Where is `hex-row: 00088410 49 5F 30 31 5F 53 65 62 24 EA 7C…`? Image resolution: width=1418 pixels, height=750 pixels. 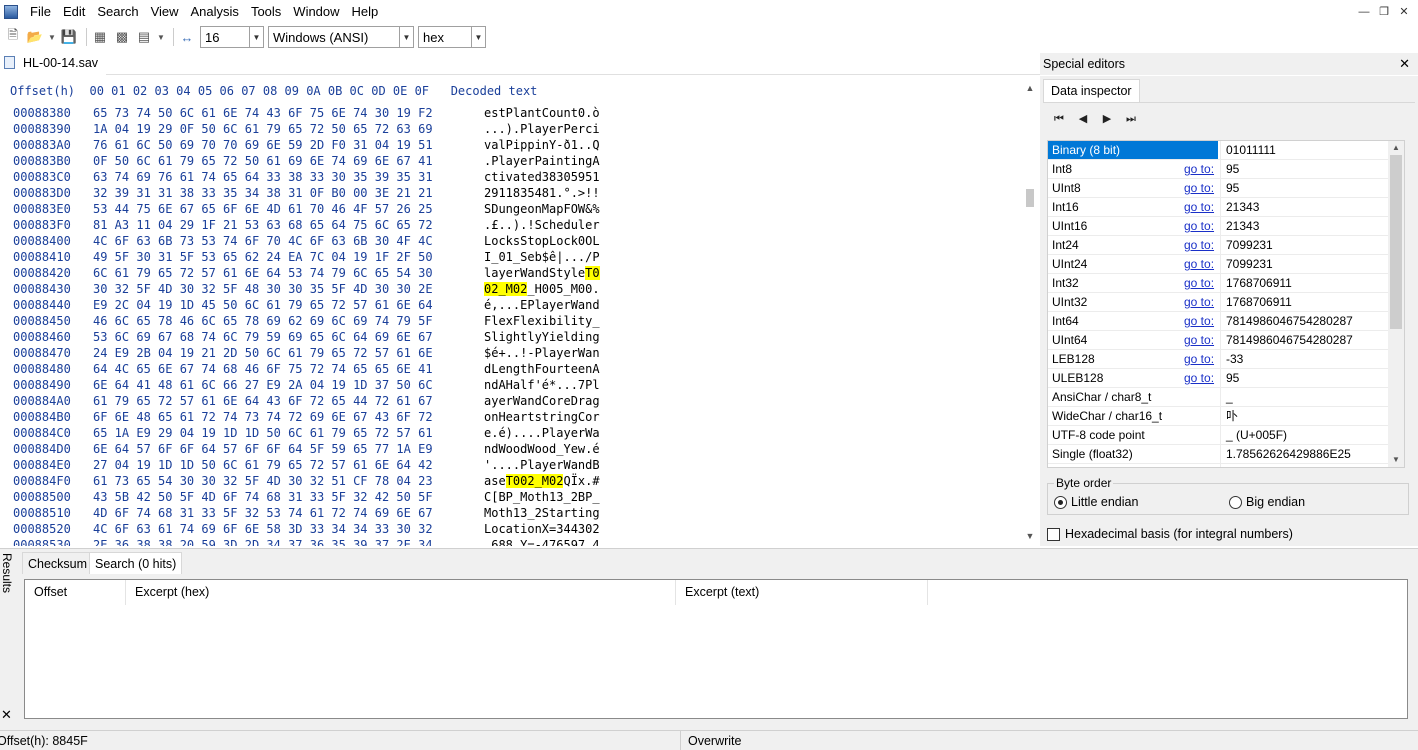
hex-row: 00088410 49 5F 30 31 5F 53 65 62 24 EA 7C… is located at coordinates (510, 258).